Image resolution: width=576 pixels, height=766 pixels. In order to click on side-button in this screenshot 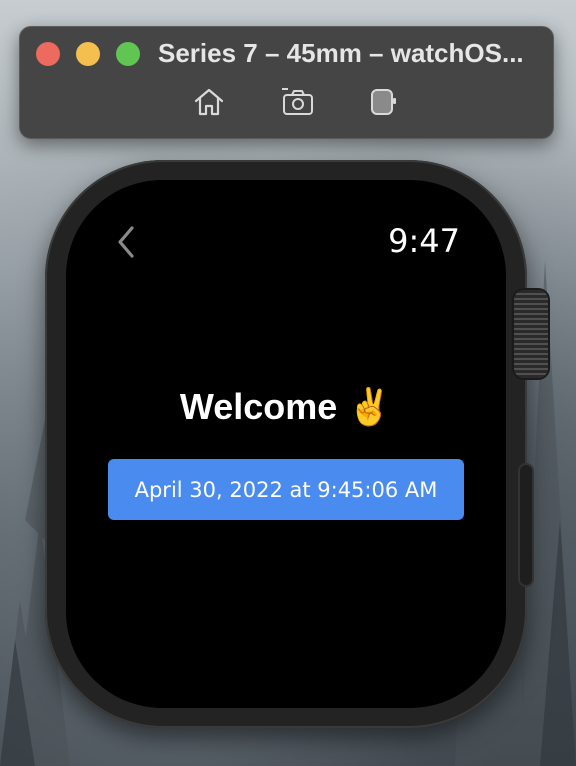, I will do `click(526, 525)`.